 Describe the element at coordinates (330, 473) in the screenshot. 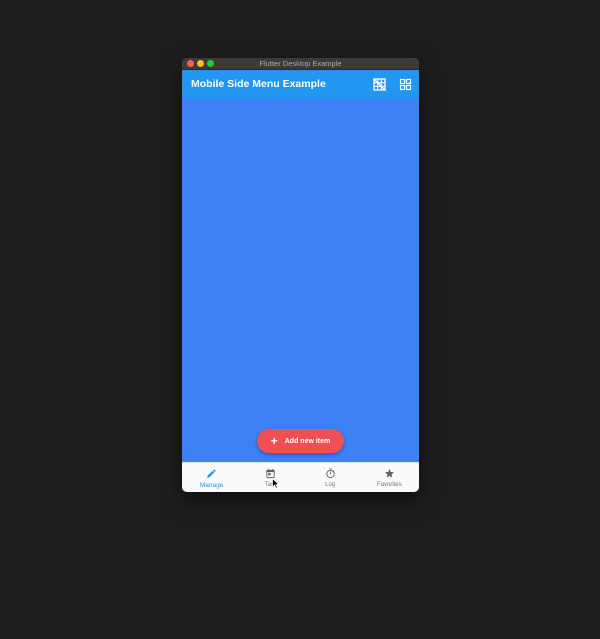

I see `timer-icon` at that location.